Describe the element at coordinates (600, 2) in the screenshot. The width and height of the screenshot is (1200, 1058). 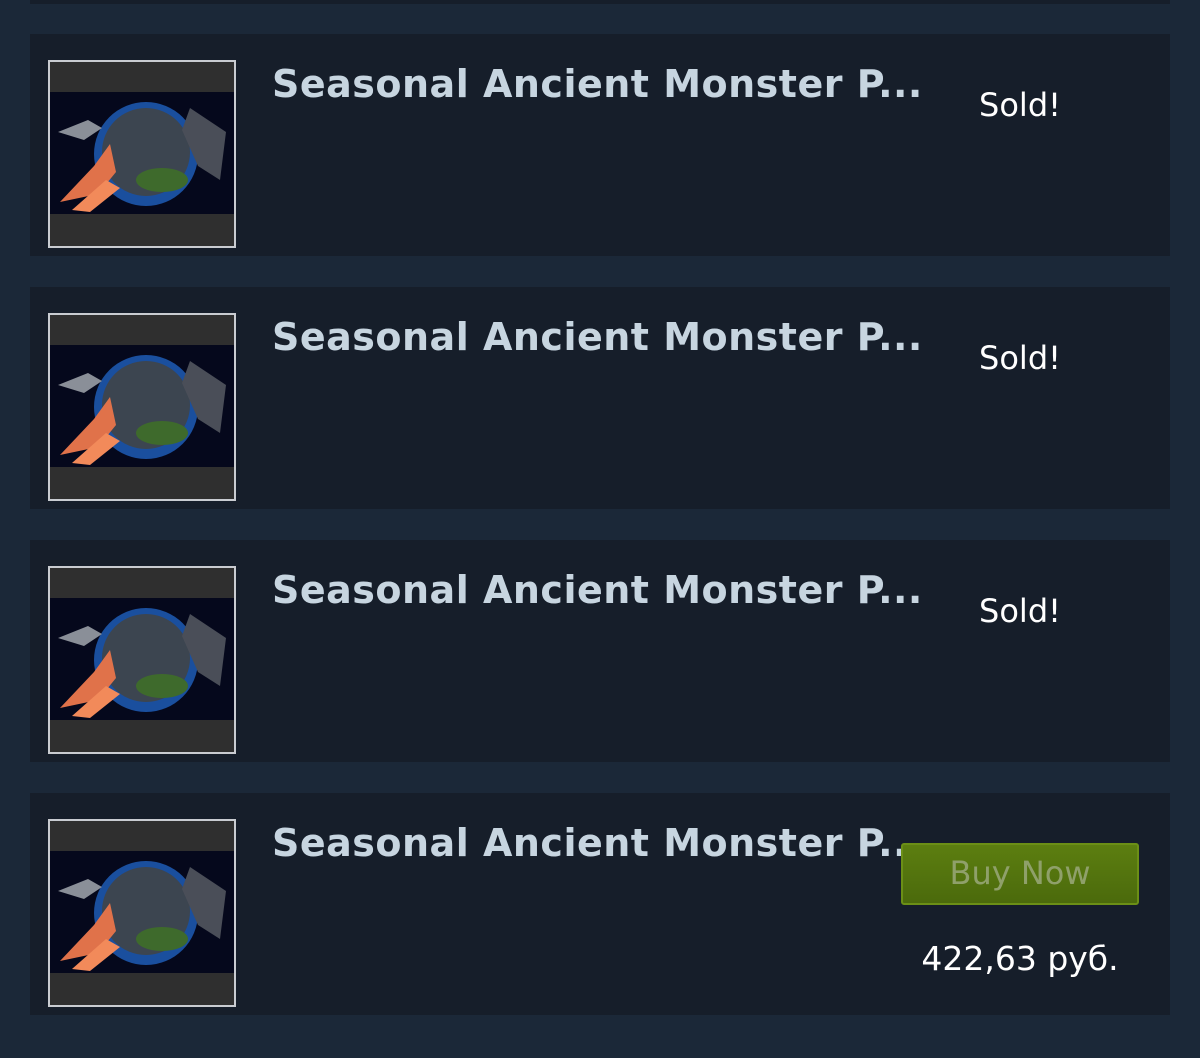
I see `previous-listing-edge` at that location.